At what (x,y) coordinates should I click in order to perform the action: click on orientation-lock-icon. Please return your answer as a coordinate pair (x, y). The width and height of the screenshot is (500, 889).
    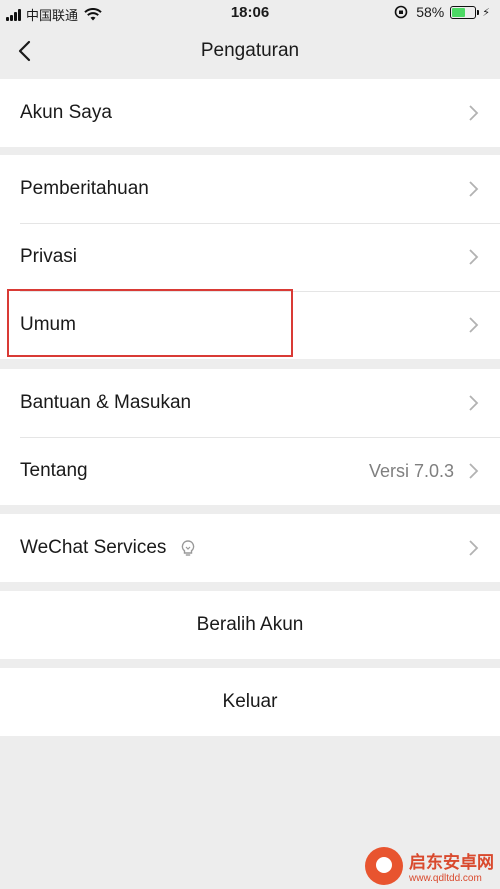
    Looking at the image, I should click on (401, 12).